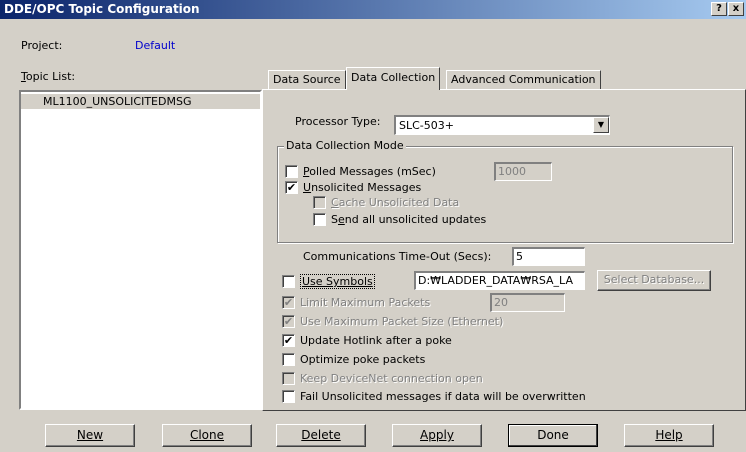 The image size is (746, 452). Describe the element at coordinates (502, 125) in the screenshot. I see `processor-type-dropdown: SLC-503+ ▼` at that location.